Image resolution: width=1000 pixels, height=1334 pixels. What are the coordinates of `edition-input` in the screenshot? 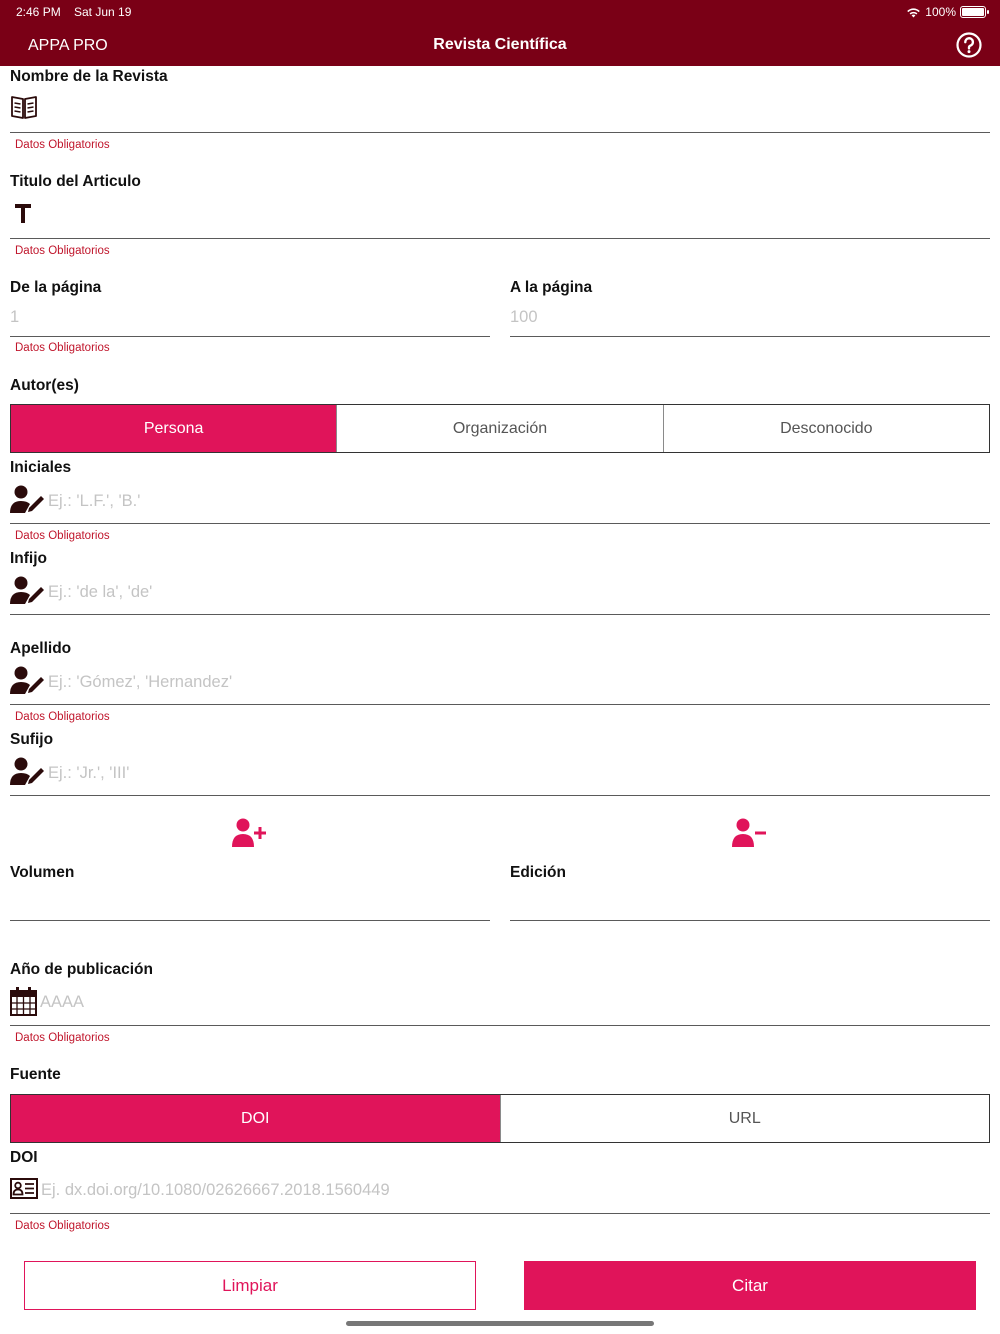 It's located at (750, 920).